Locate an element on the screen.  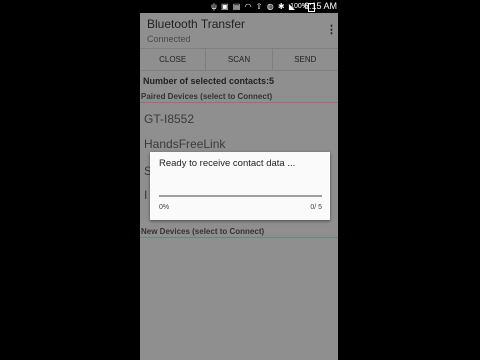
app-title: Bluetooth Transfer is located at coordinates (196, 24).